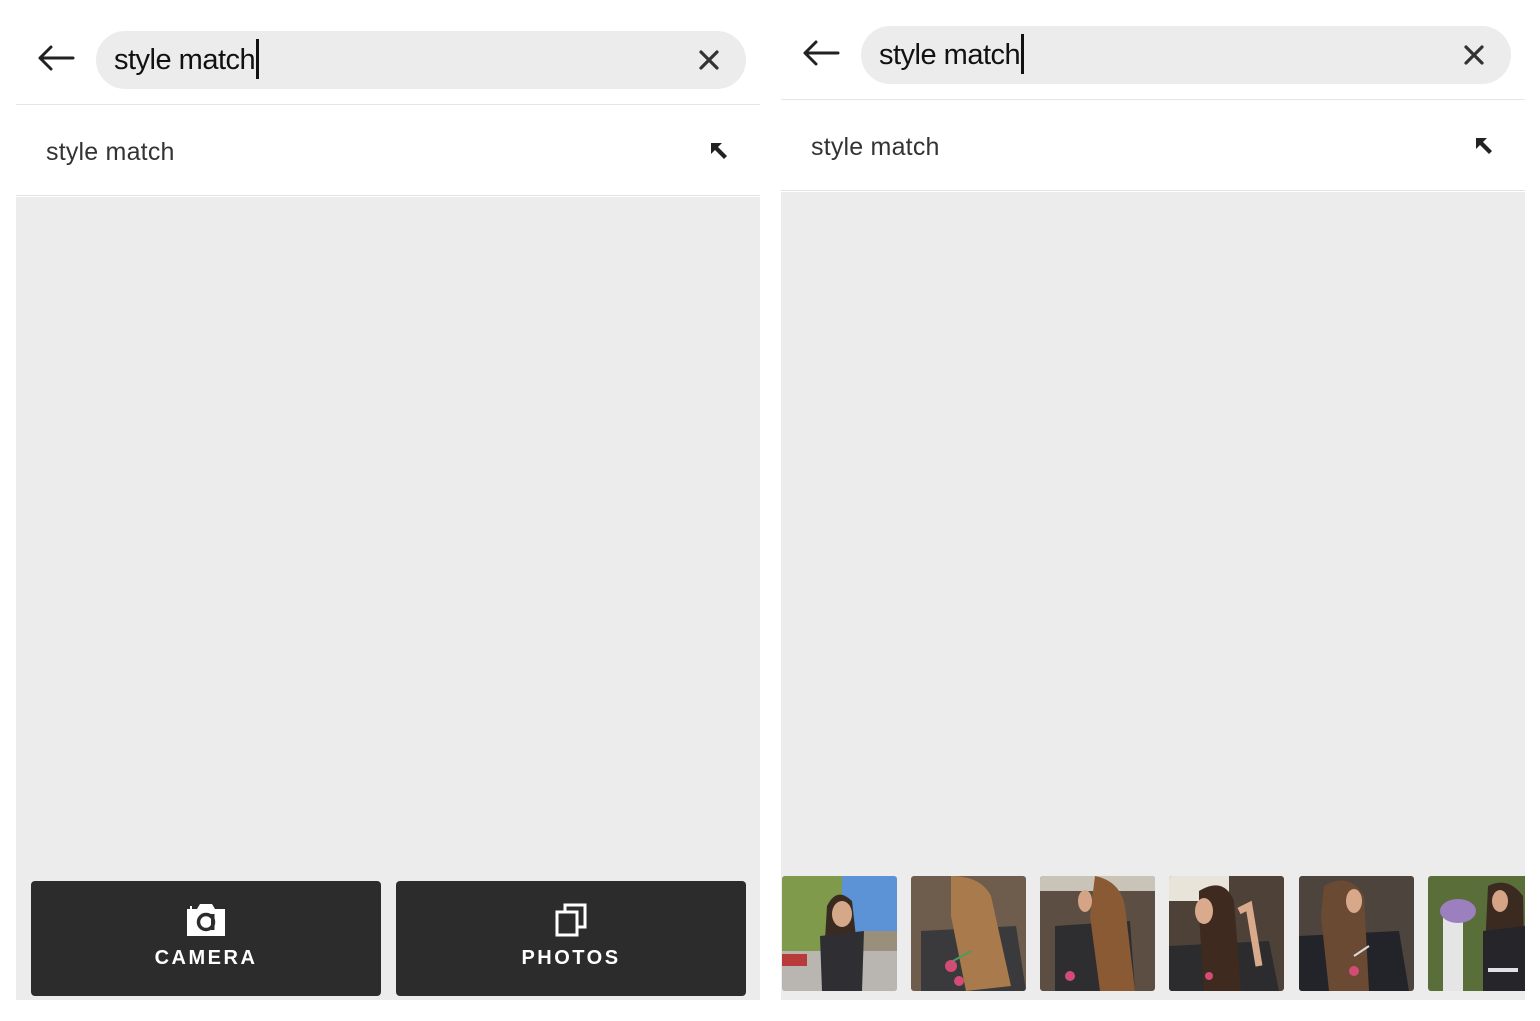 The height and width of the screenshot is (1021, 1540). What do you see at coordinates (571, 958) in the screenshot?
I see `photos-label: PHOTOS` at bounding box center [571, 958].